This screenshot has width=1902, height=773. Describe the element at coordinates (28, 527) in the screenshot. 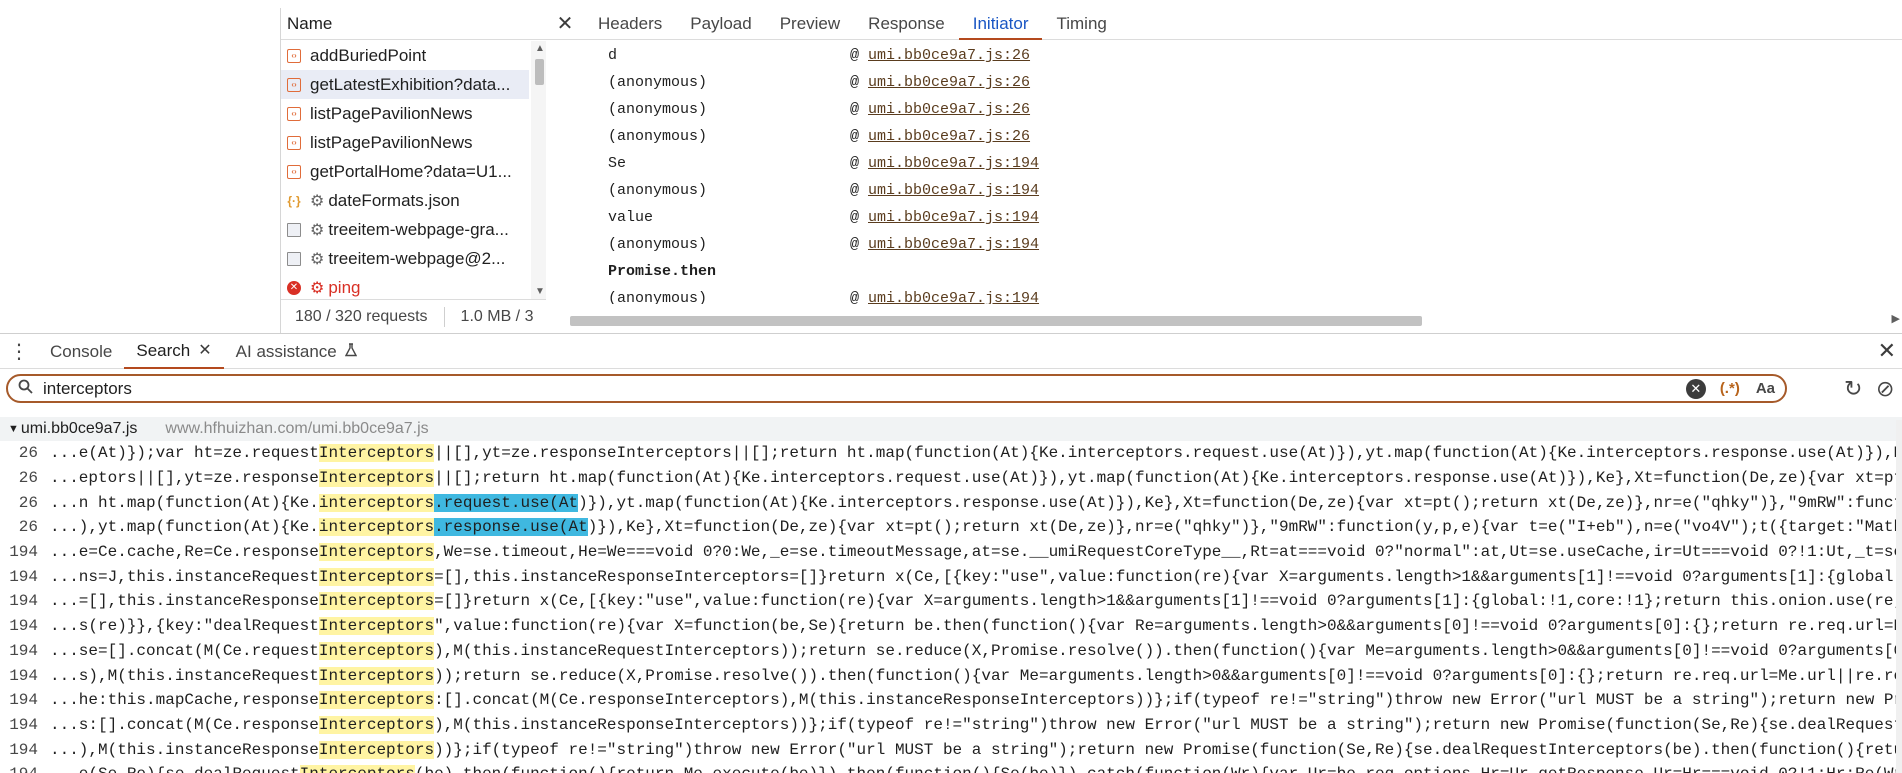

I see `line-number: 26` at that location.